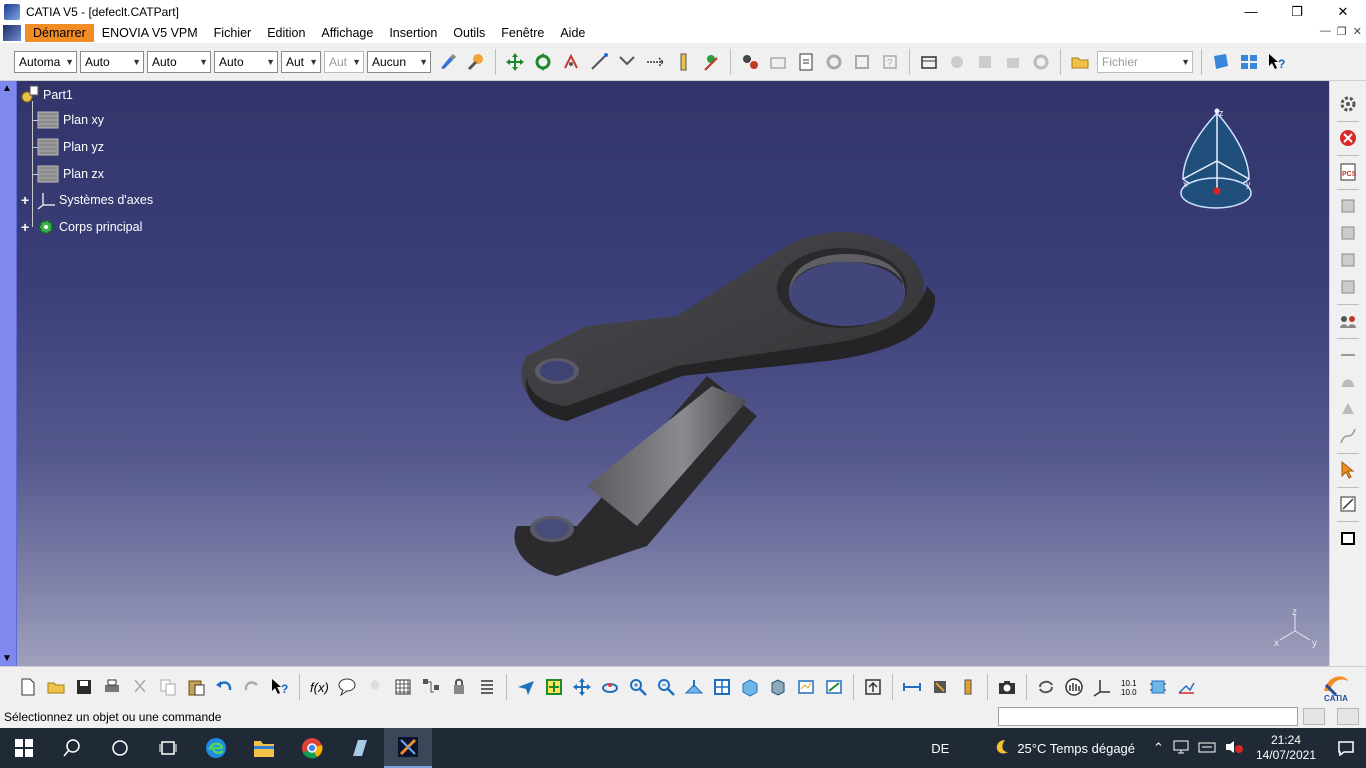 The height and width of the screenshot is (768, 1366). Describe the element at coordinates (459, 687) in the screenshot. I see `catalog-lock-icon` at that location.